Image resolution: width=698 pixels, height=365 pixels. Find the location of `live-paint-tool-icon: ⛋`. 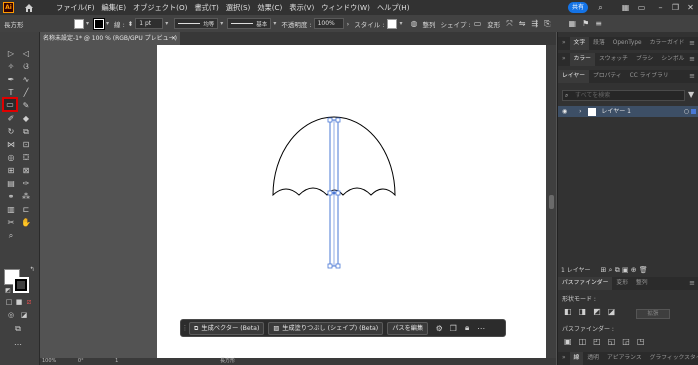

live-paint-tool-icon: ⛋ is located at coordinates (26, 157).